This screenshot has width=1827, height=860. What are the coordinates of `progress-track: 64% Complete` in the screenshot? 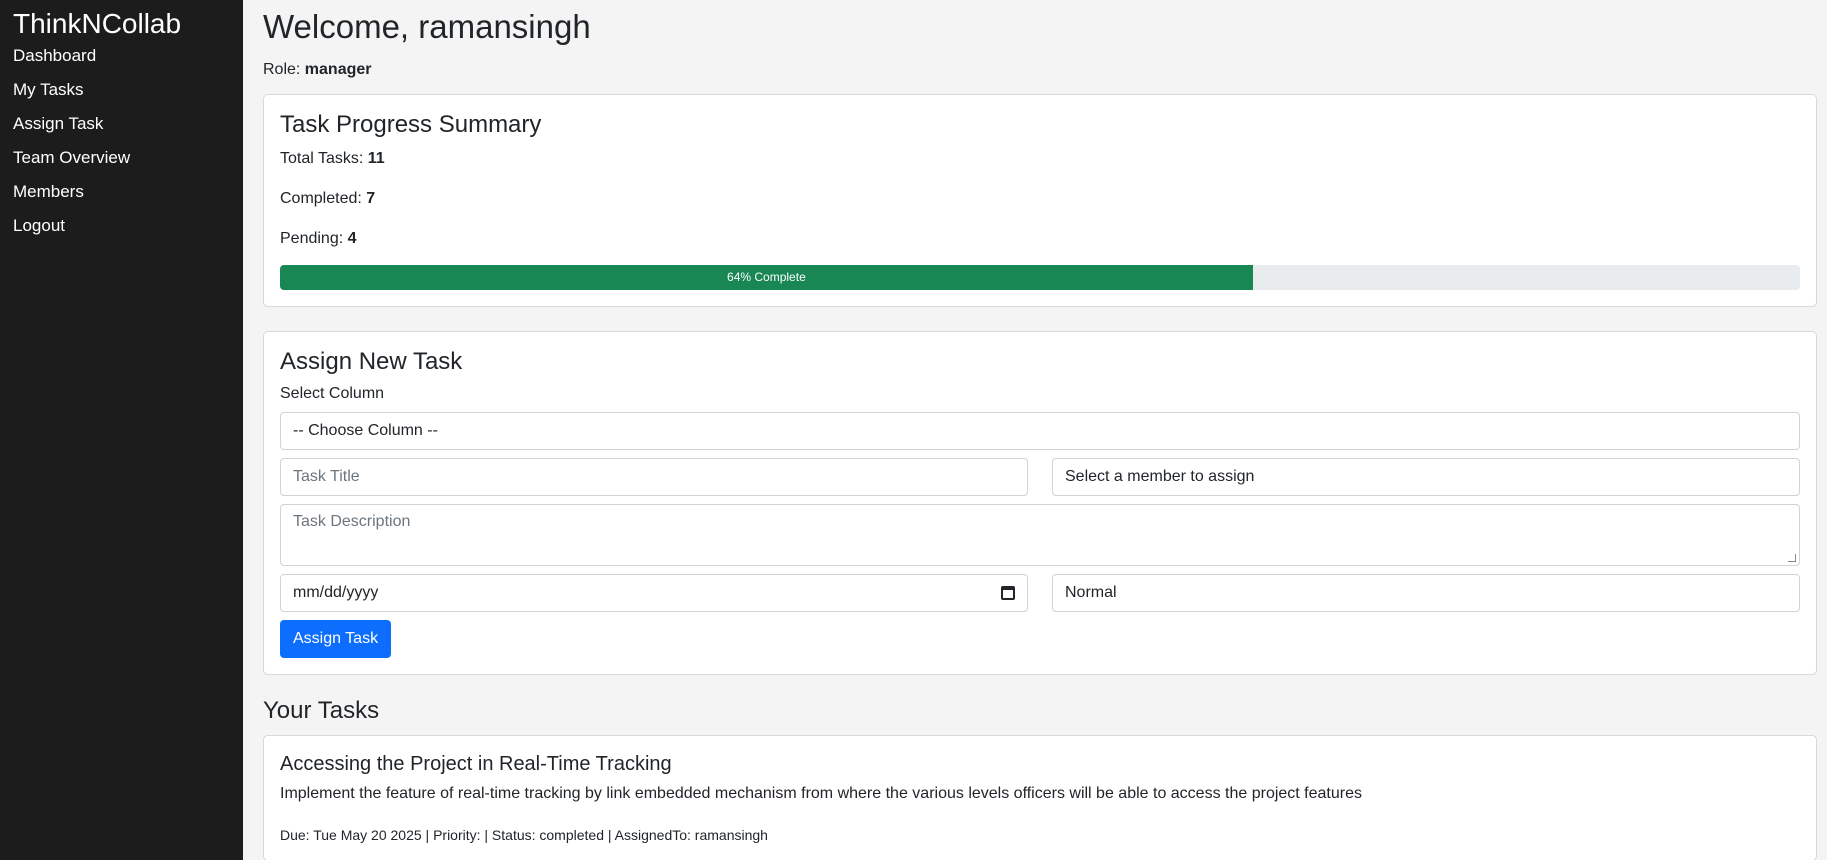 It's located at (1040, 277).